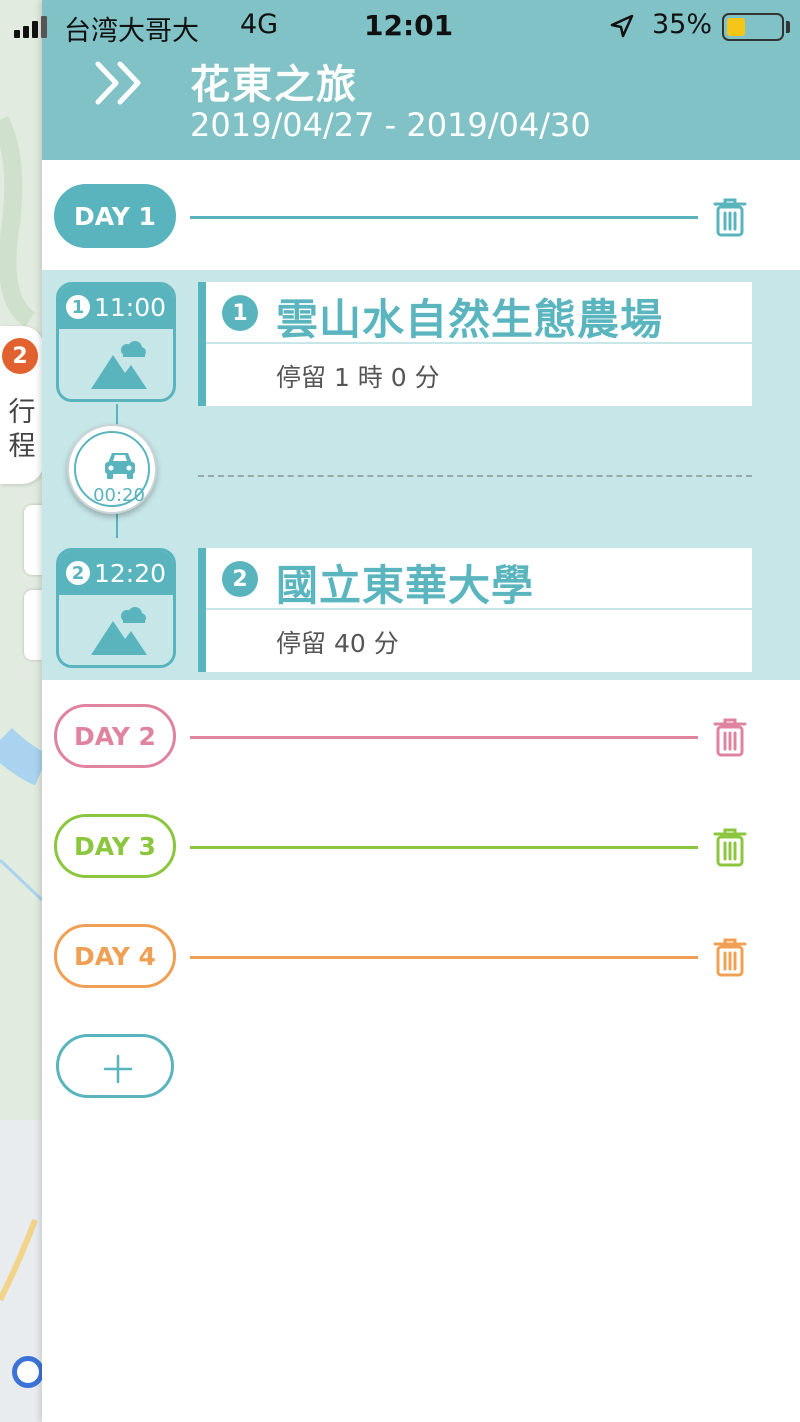  Describe the element at coordinates (337, 642) in the screenshot. I see `stop-2-stay-duration: 停留 40 分` at that location.